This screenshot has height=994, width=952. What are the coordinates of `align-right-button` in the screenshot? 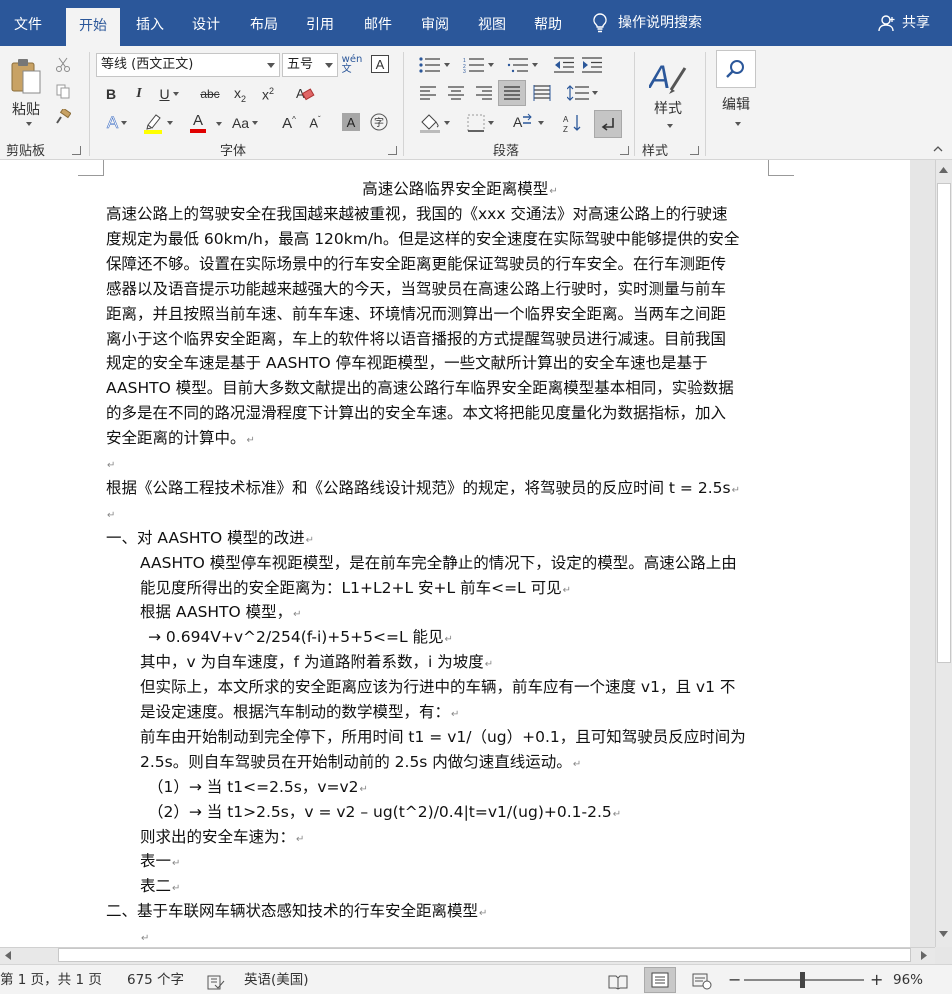 It's located at (484, 93).